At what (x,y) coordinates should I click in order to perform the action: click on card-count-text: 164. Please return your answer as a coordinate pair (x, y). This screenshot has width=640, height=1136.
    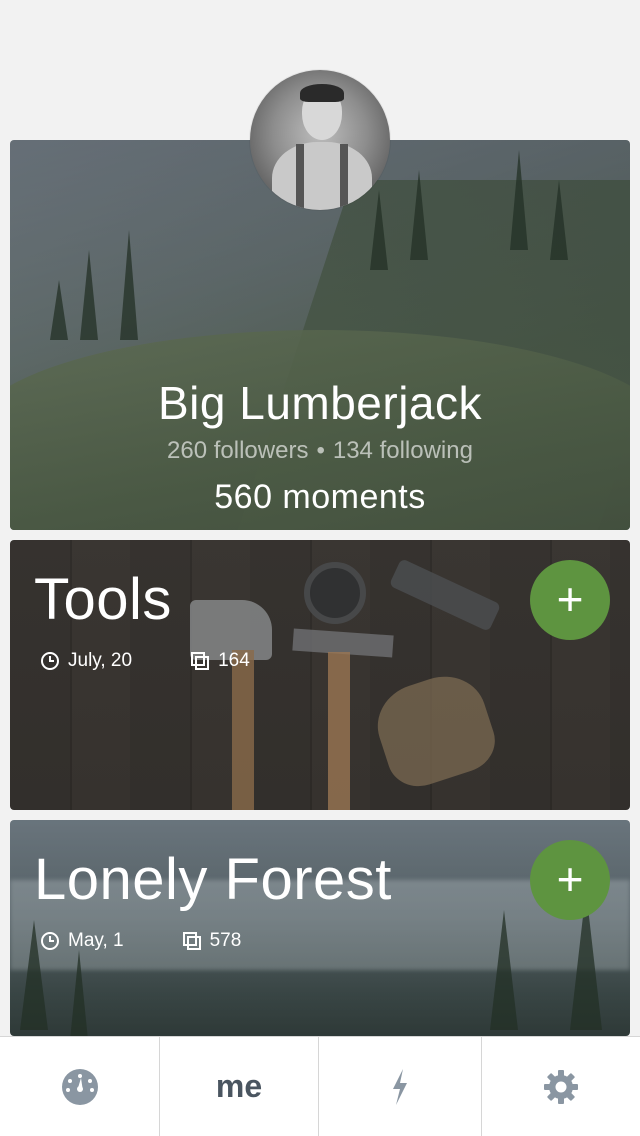
    Looking at the image, I should click on (234, 660).